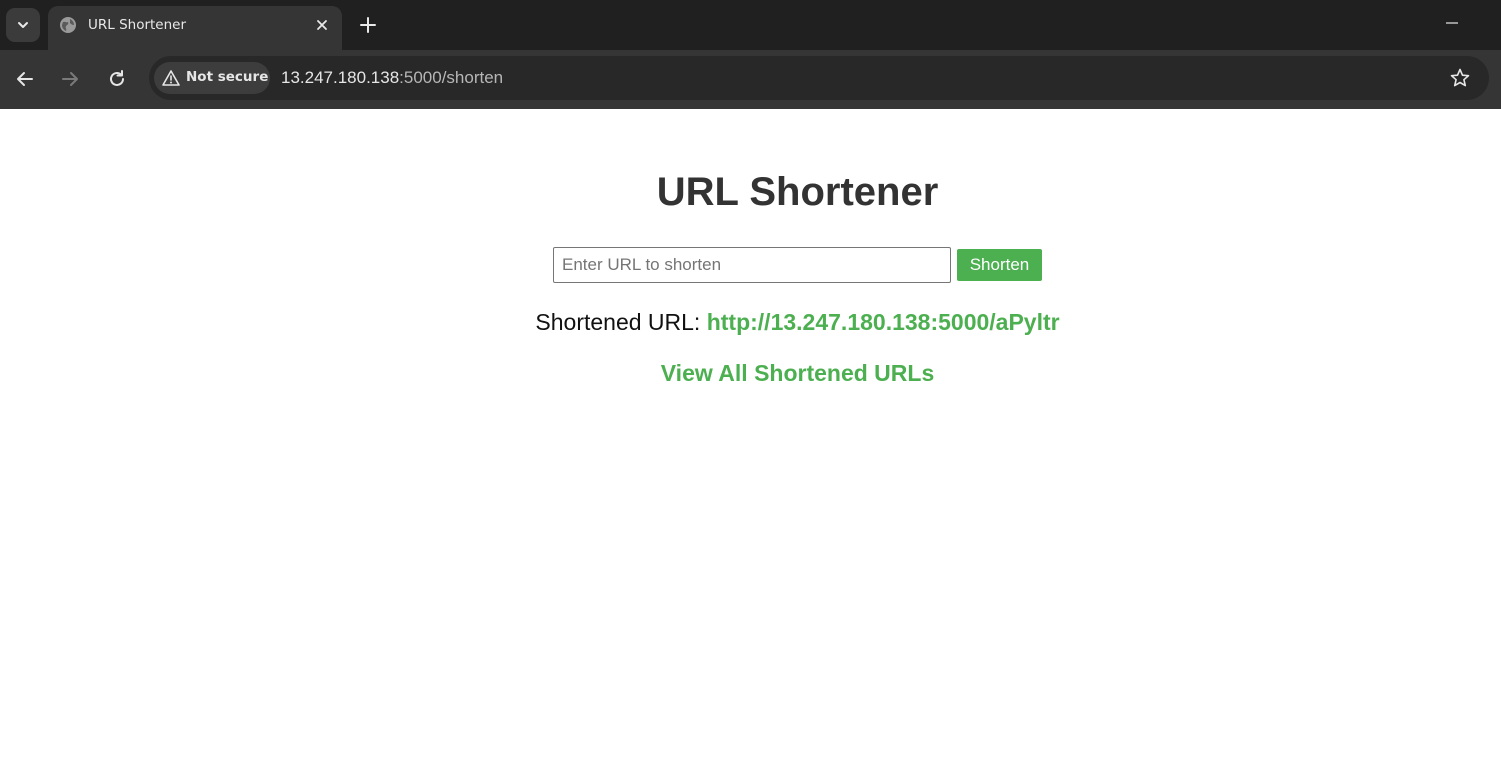  Describe the element at coordinates (195, 28) in the screenshot. I see `browser-tab: URL Shortener` at that location.